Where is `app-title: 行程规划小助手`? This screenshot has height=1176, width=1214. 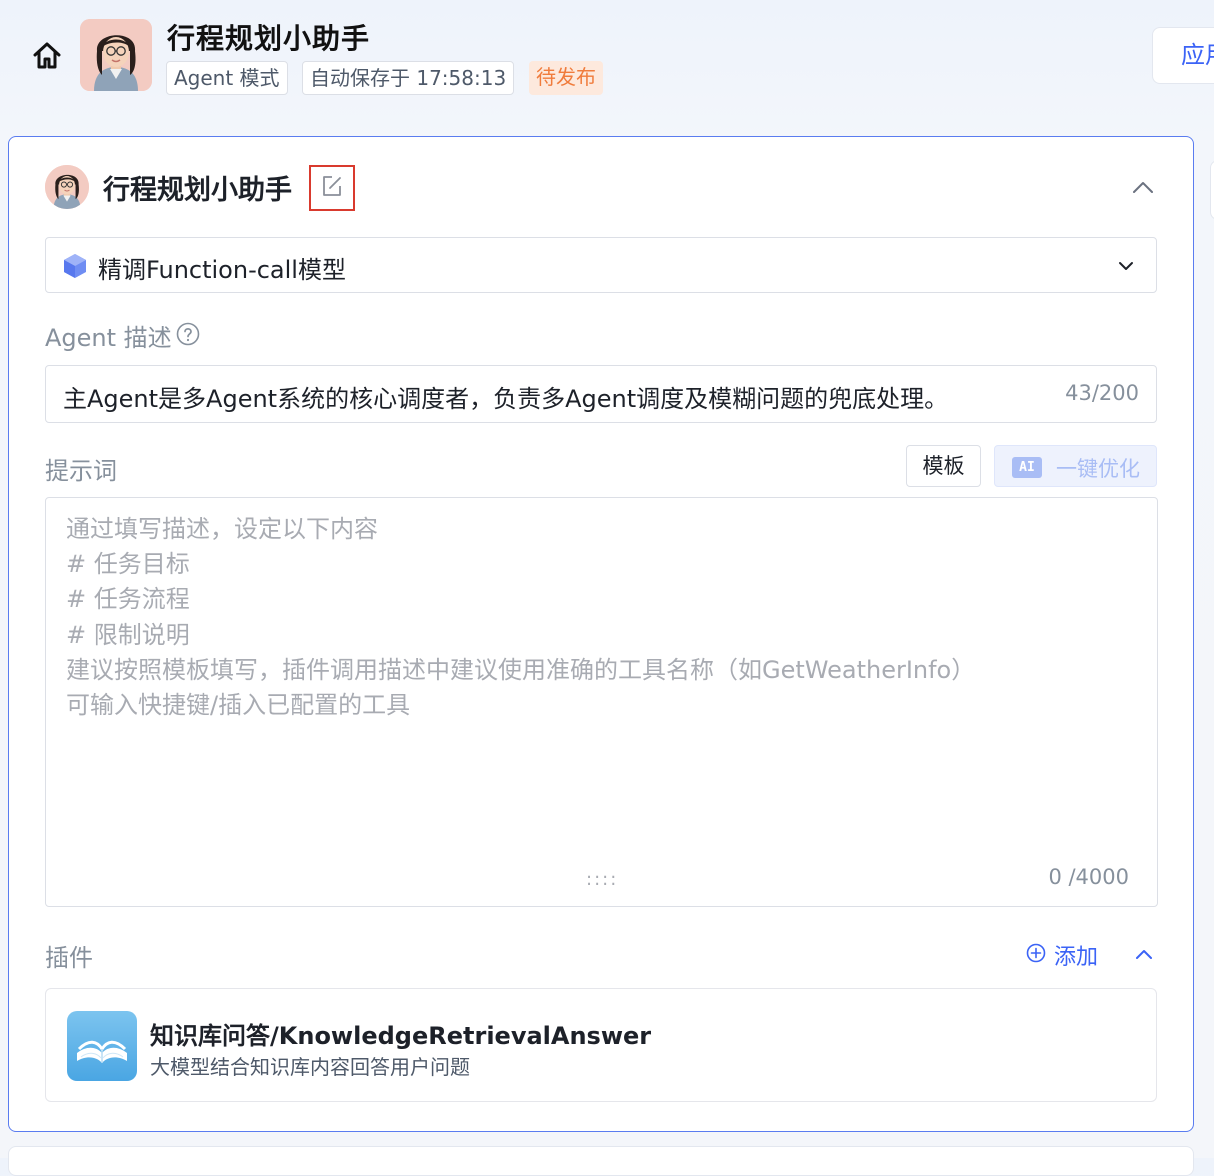 app-title: 行程规划小助手 is located at coordinates (269, 38).